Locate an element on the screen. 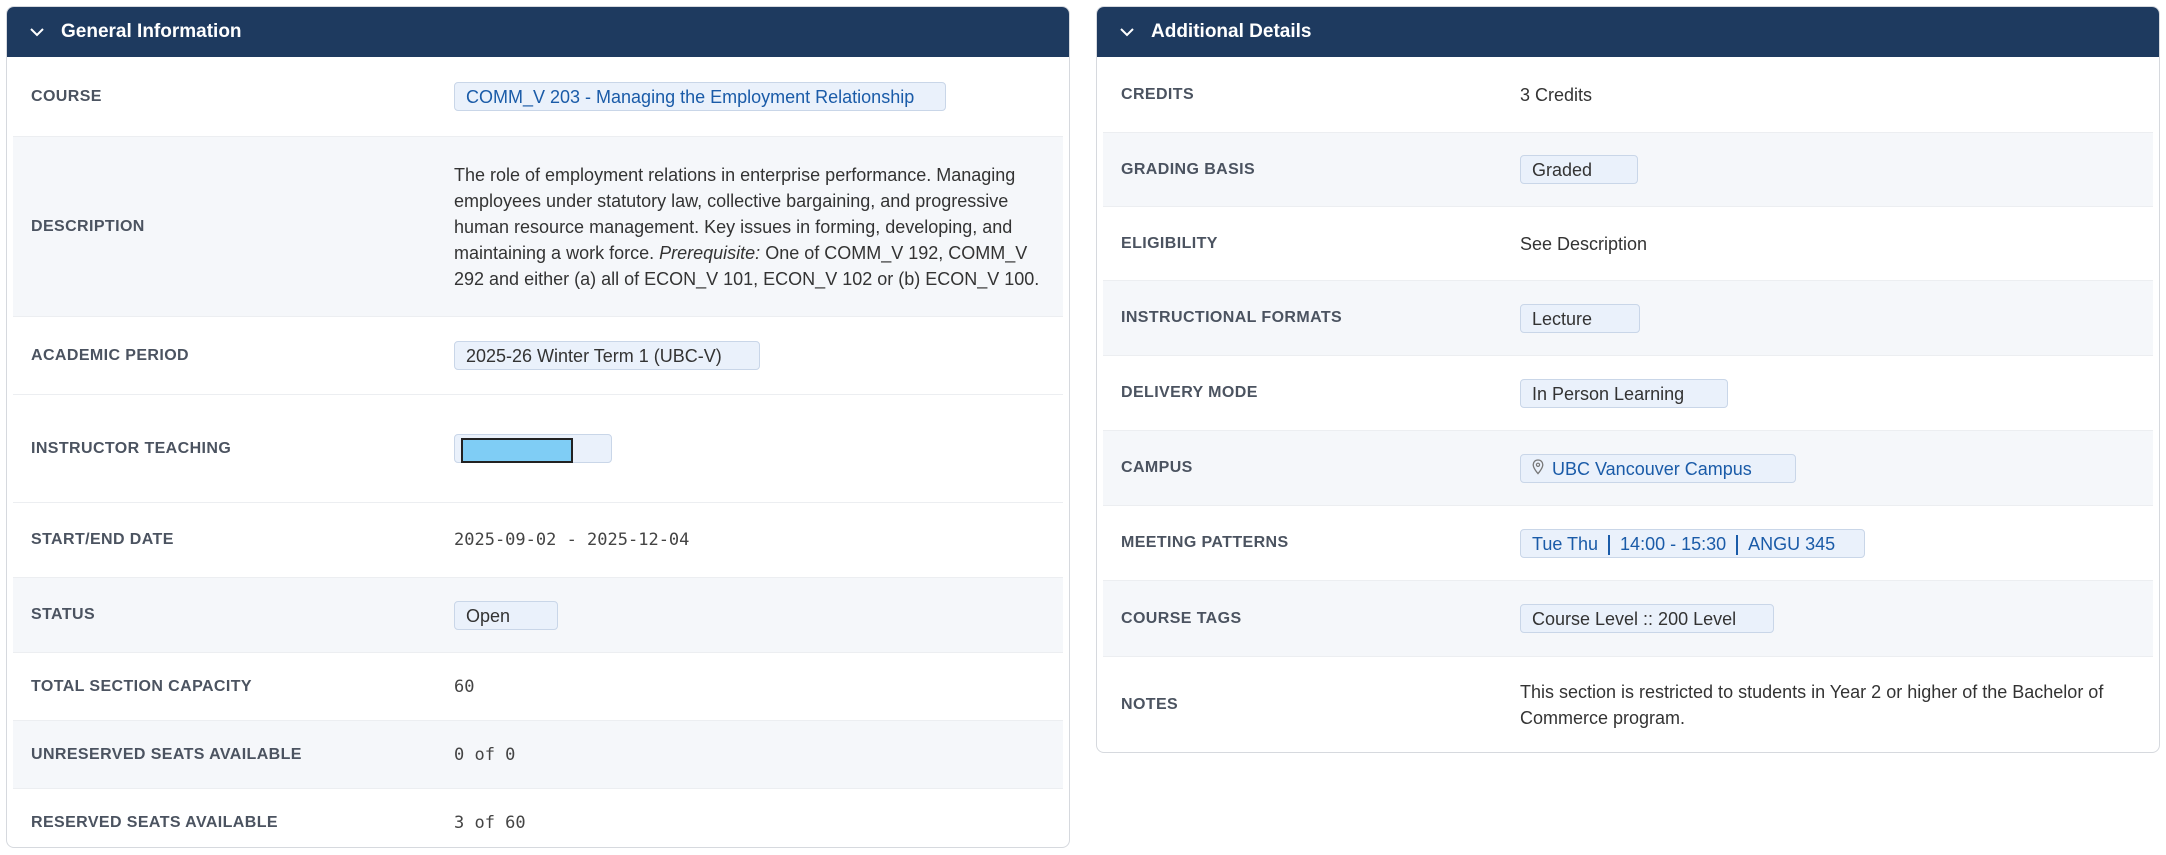 This screenshot has width=2166, height=855. capacity-value: 60 is located at coordinates (464, 686).